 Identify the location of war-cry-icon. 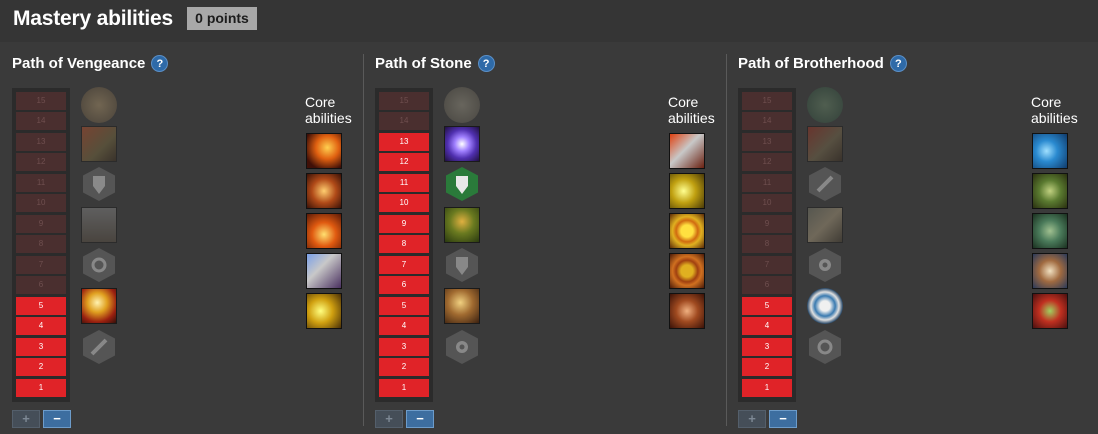
(825, 144).